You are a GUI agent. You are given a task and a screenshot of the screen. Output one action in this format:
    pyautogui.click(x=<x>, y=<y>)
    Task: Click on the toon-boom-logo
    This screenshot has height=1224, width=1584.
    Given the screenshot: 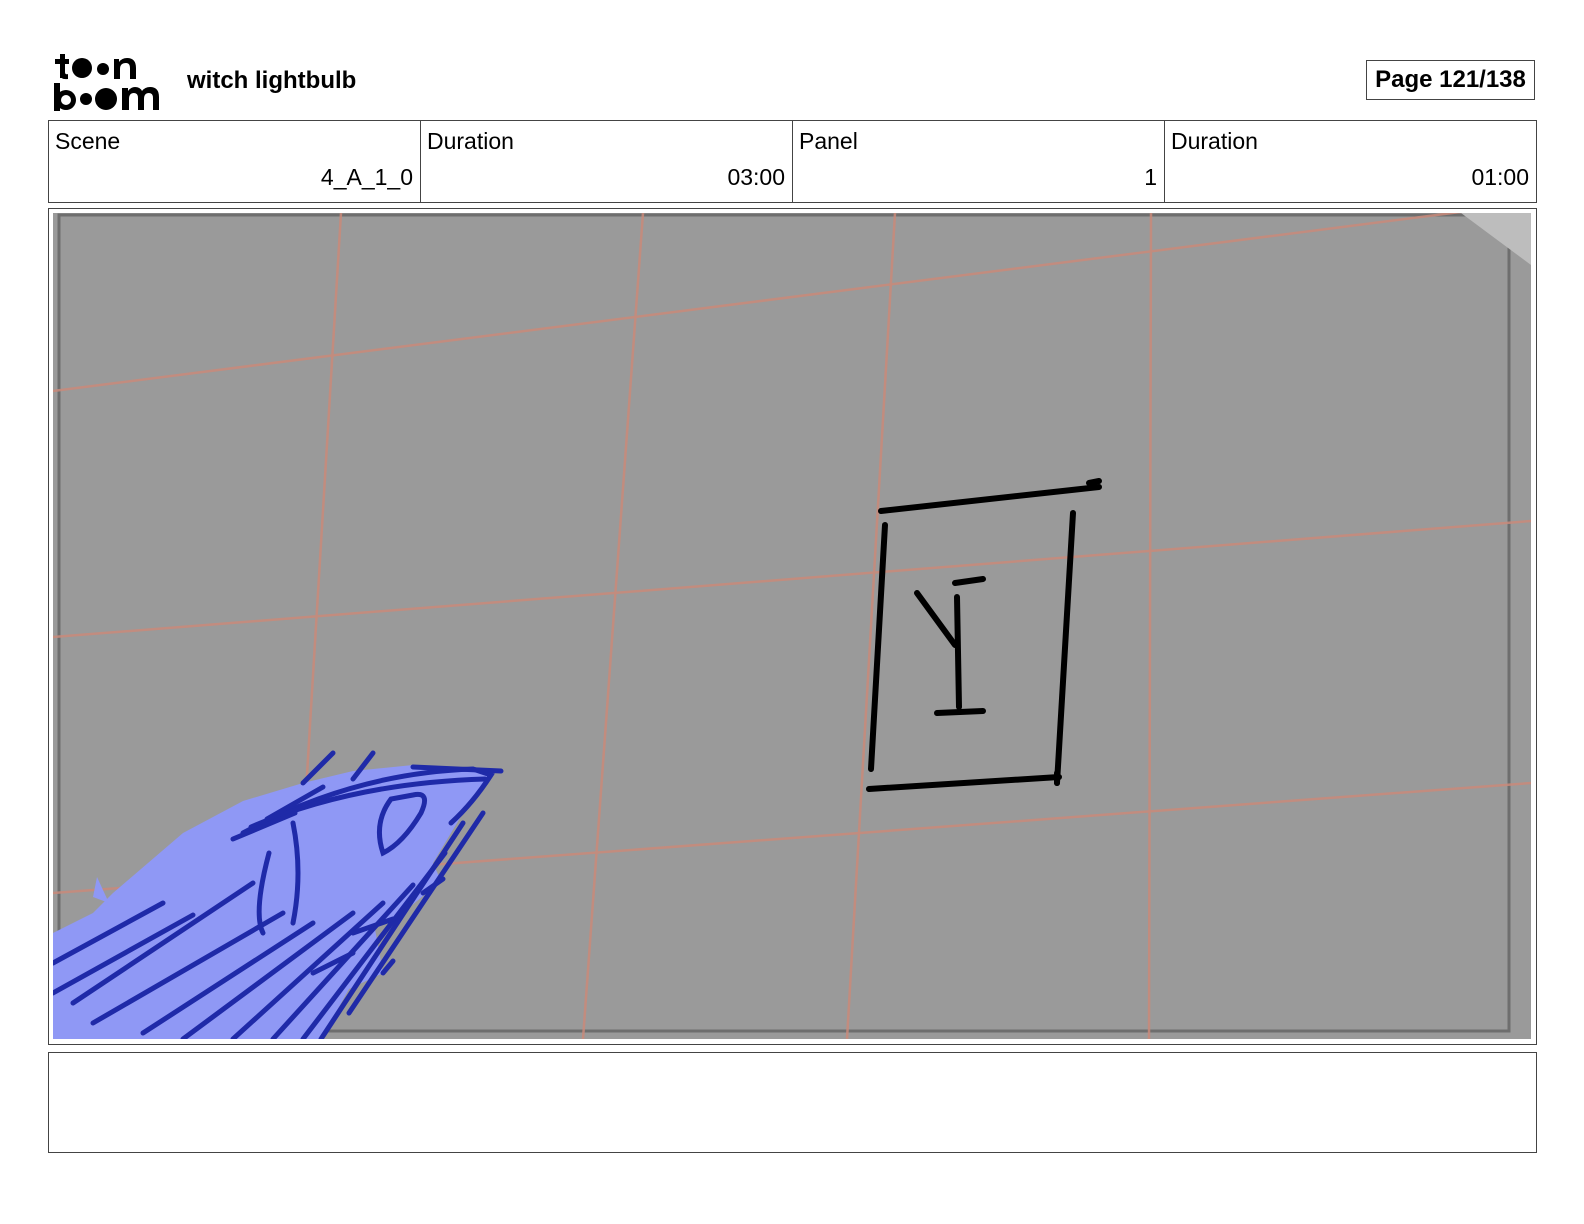 What is the action you would take?
    pyautogui.click(x=108, y=81)
    